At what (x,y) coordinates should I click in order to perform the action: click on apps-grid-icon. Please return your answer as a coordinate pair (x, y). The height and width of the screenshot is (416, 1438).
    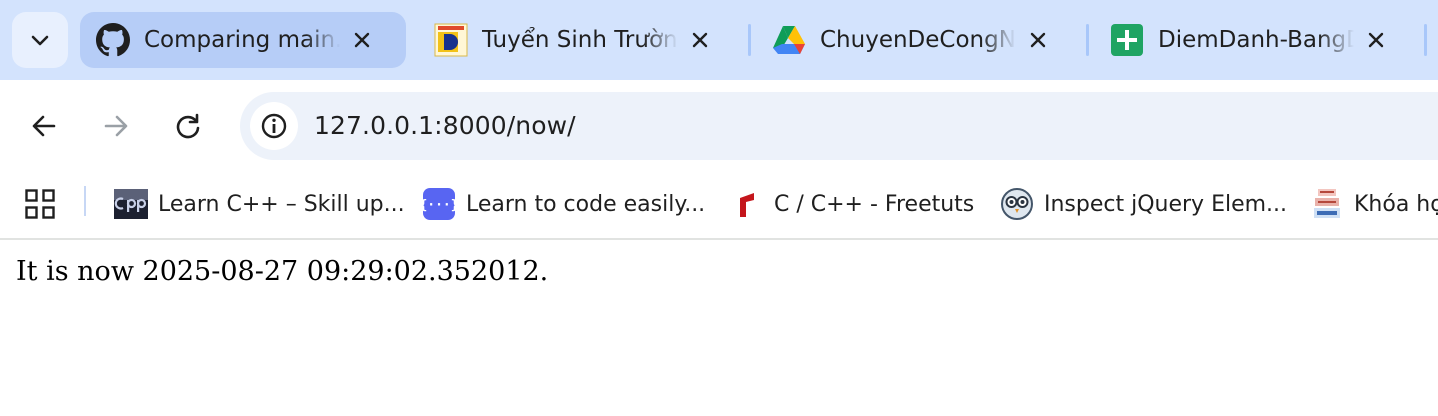
    Looking at the image, I should click on (40, 204).